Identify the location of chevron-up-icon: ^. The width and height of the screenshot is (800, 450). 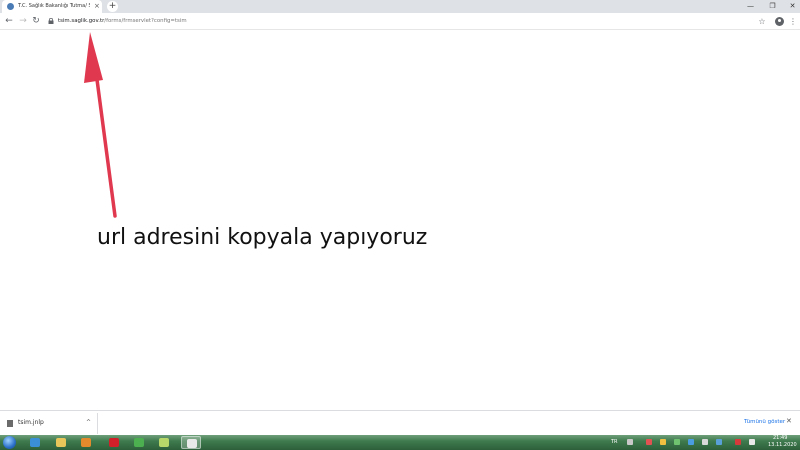
(88, 423).